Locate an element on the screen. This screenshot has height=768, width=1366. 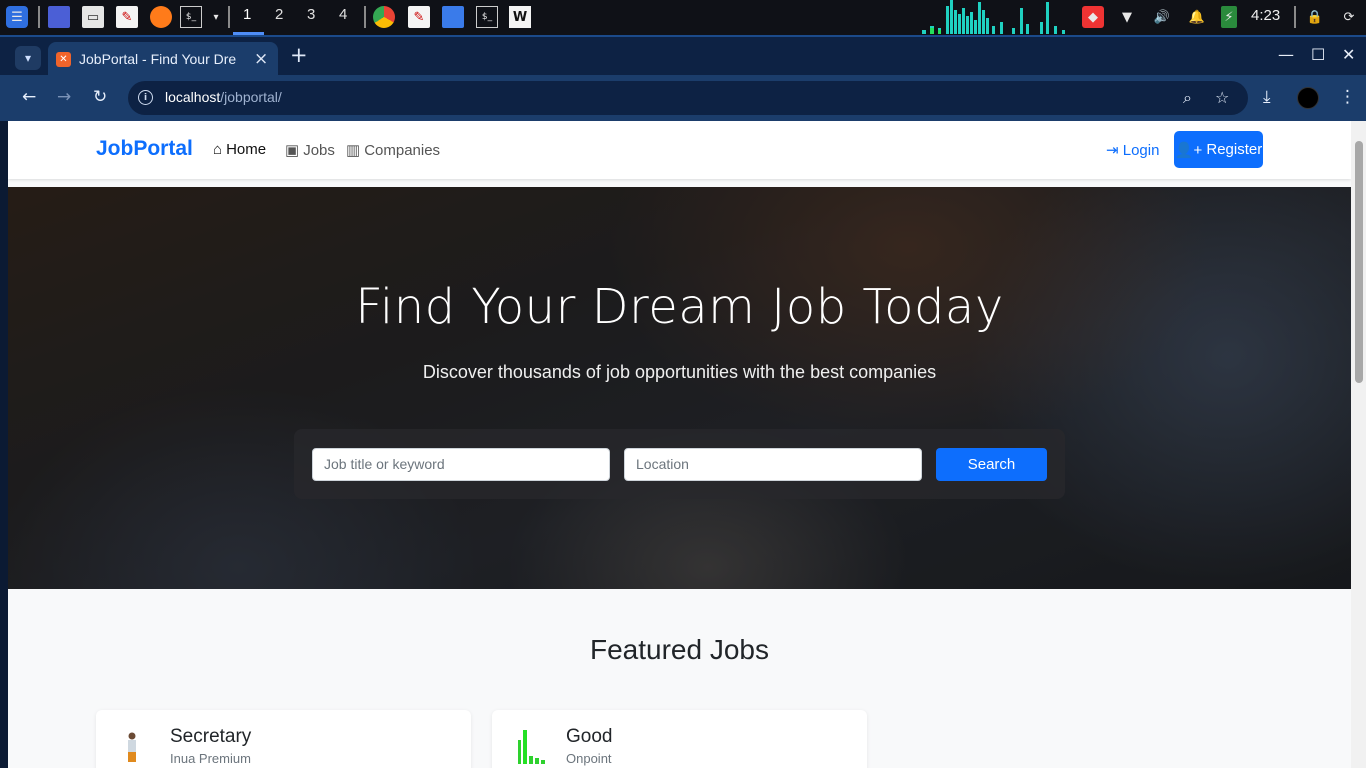
volume-icon: 🔊 is located at coordinates (1162, 17).